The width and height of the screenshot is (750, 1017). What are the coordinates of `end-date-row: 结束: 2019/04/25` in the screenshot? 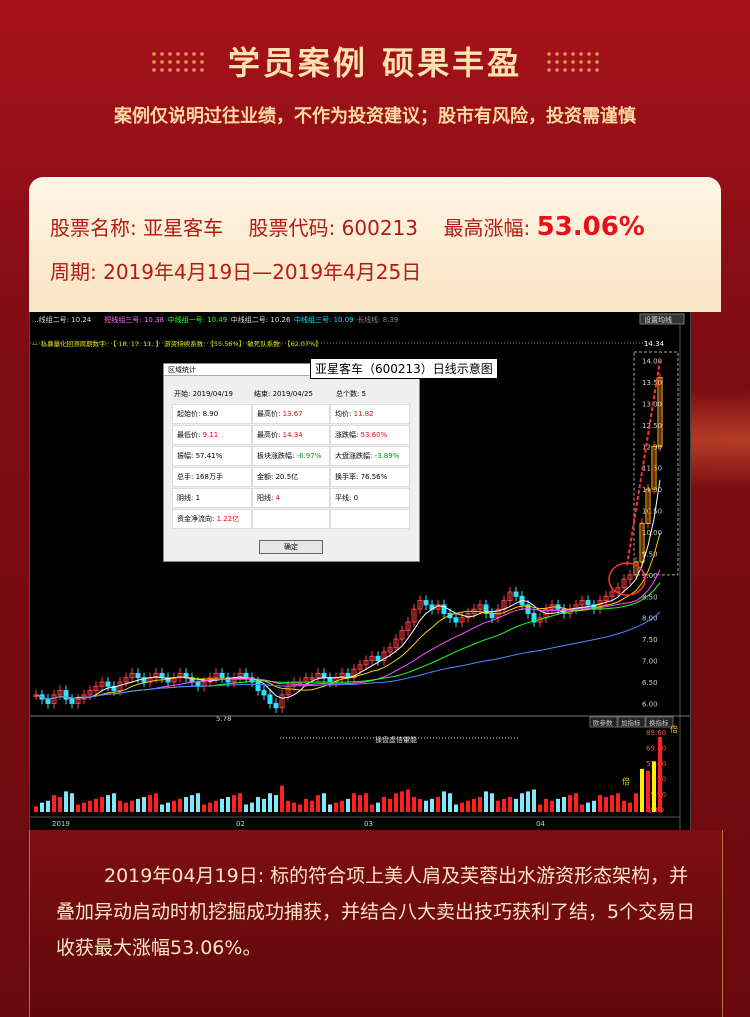 It's located at (283, 394).